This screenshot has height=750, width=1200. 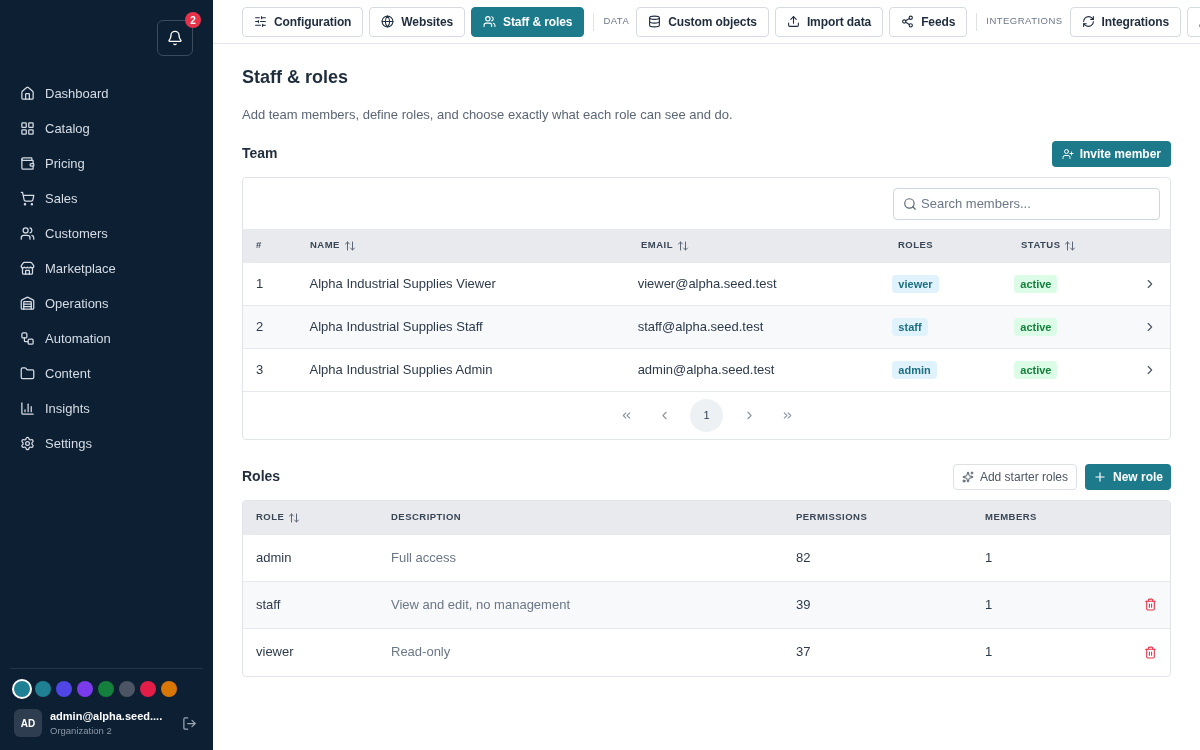 I want to click on role-row: viewer Read-only 37 1, so click(x=706, y=652).